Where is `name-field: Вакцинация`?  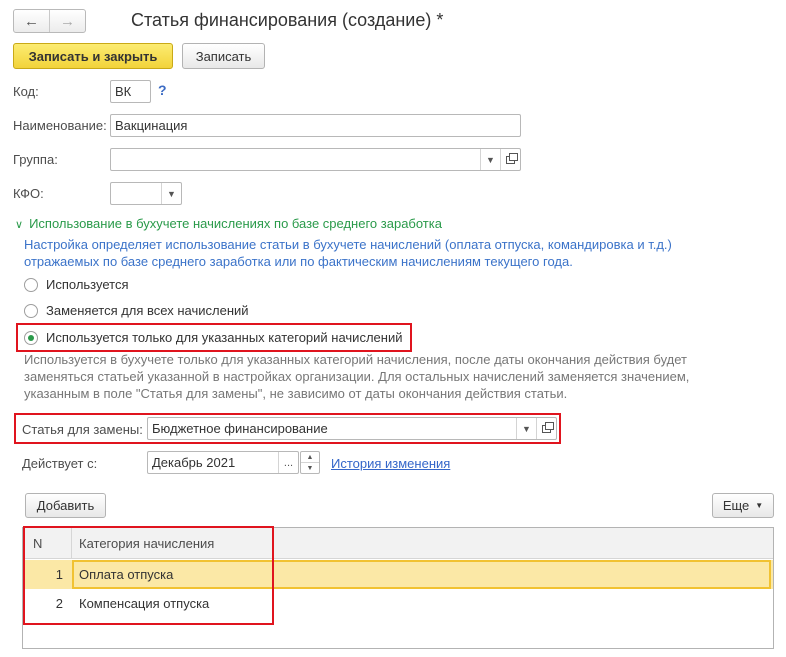
name-field: Вакцинация is located at coordinates (315, 125).